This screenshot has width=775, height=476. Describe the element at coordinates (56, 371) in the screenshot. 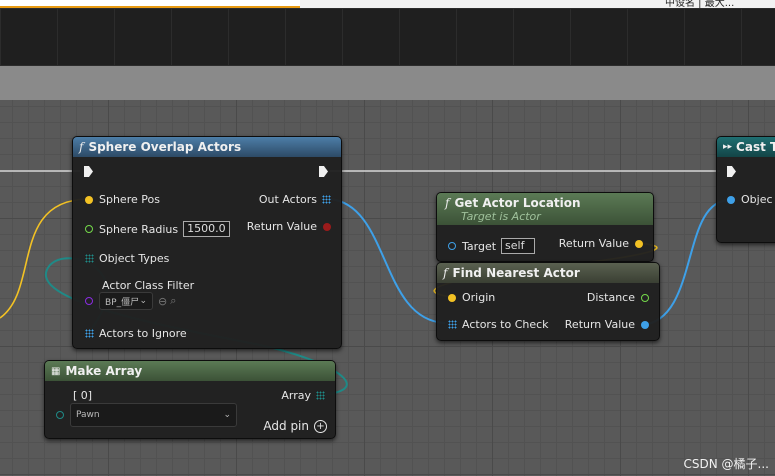

I see `array-grid-icon: ▦` at that location.